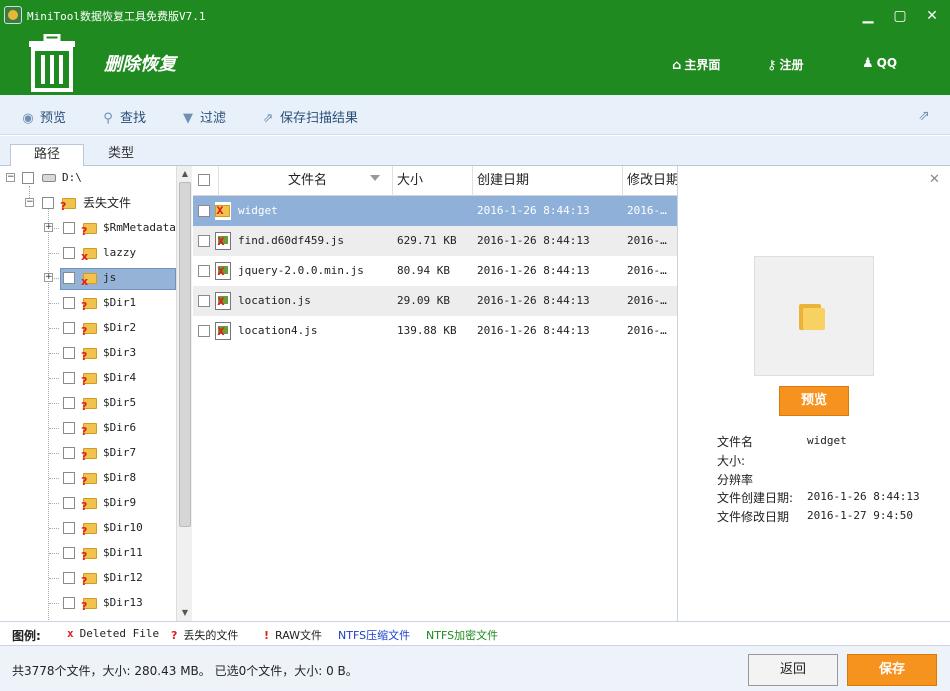 The height and width of the screenshot is (691, 950). What do you see at coordinates (772, 65) in the screenshot?
I see `key-icon: ⚷` at bounding box center [772, 65].